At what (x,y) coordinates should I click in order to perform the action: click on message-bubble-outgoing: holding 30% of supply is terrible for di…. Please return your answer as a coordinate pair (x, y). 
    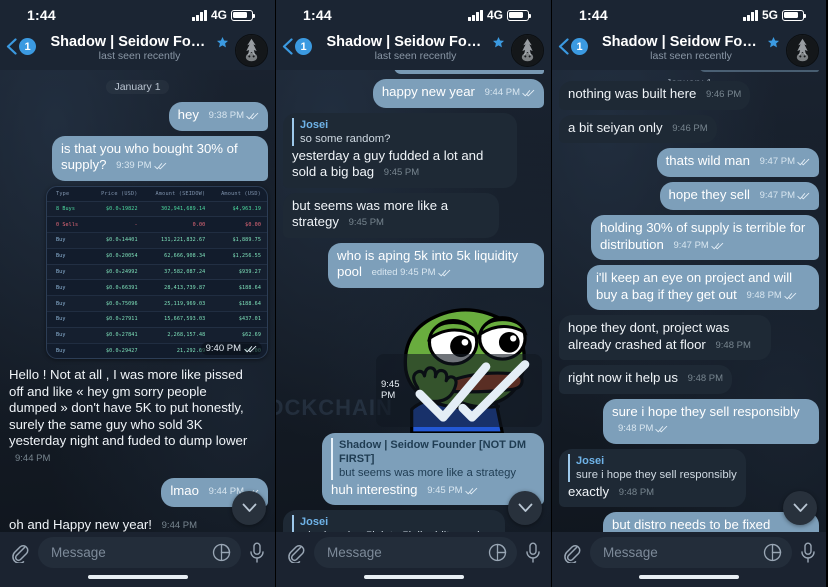
    Looking at the image, I should click on (705, 237).